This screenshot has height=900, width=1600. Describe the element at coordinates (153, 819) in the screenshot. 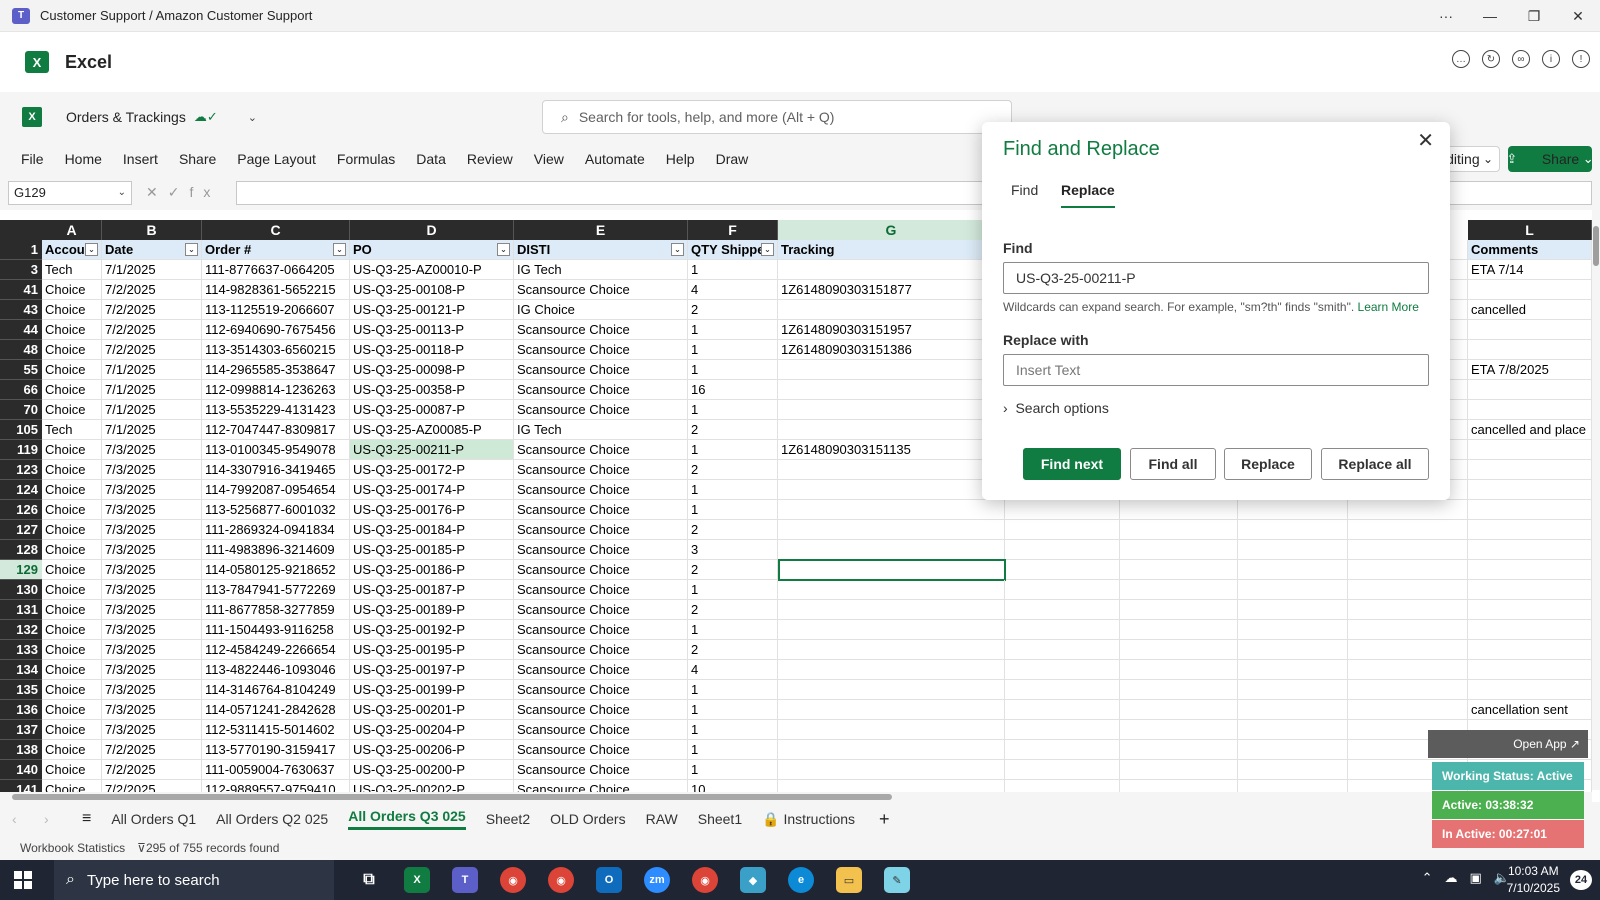

I see `sheet-tab: All Orders Q1` at that location.